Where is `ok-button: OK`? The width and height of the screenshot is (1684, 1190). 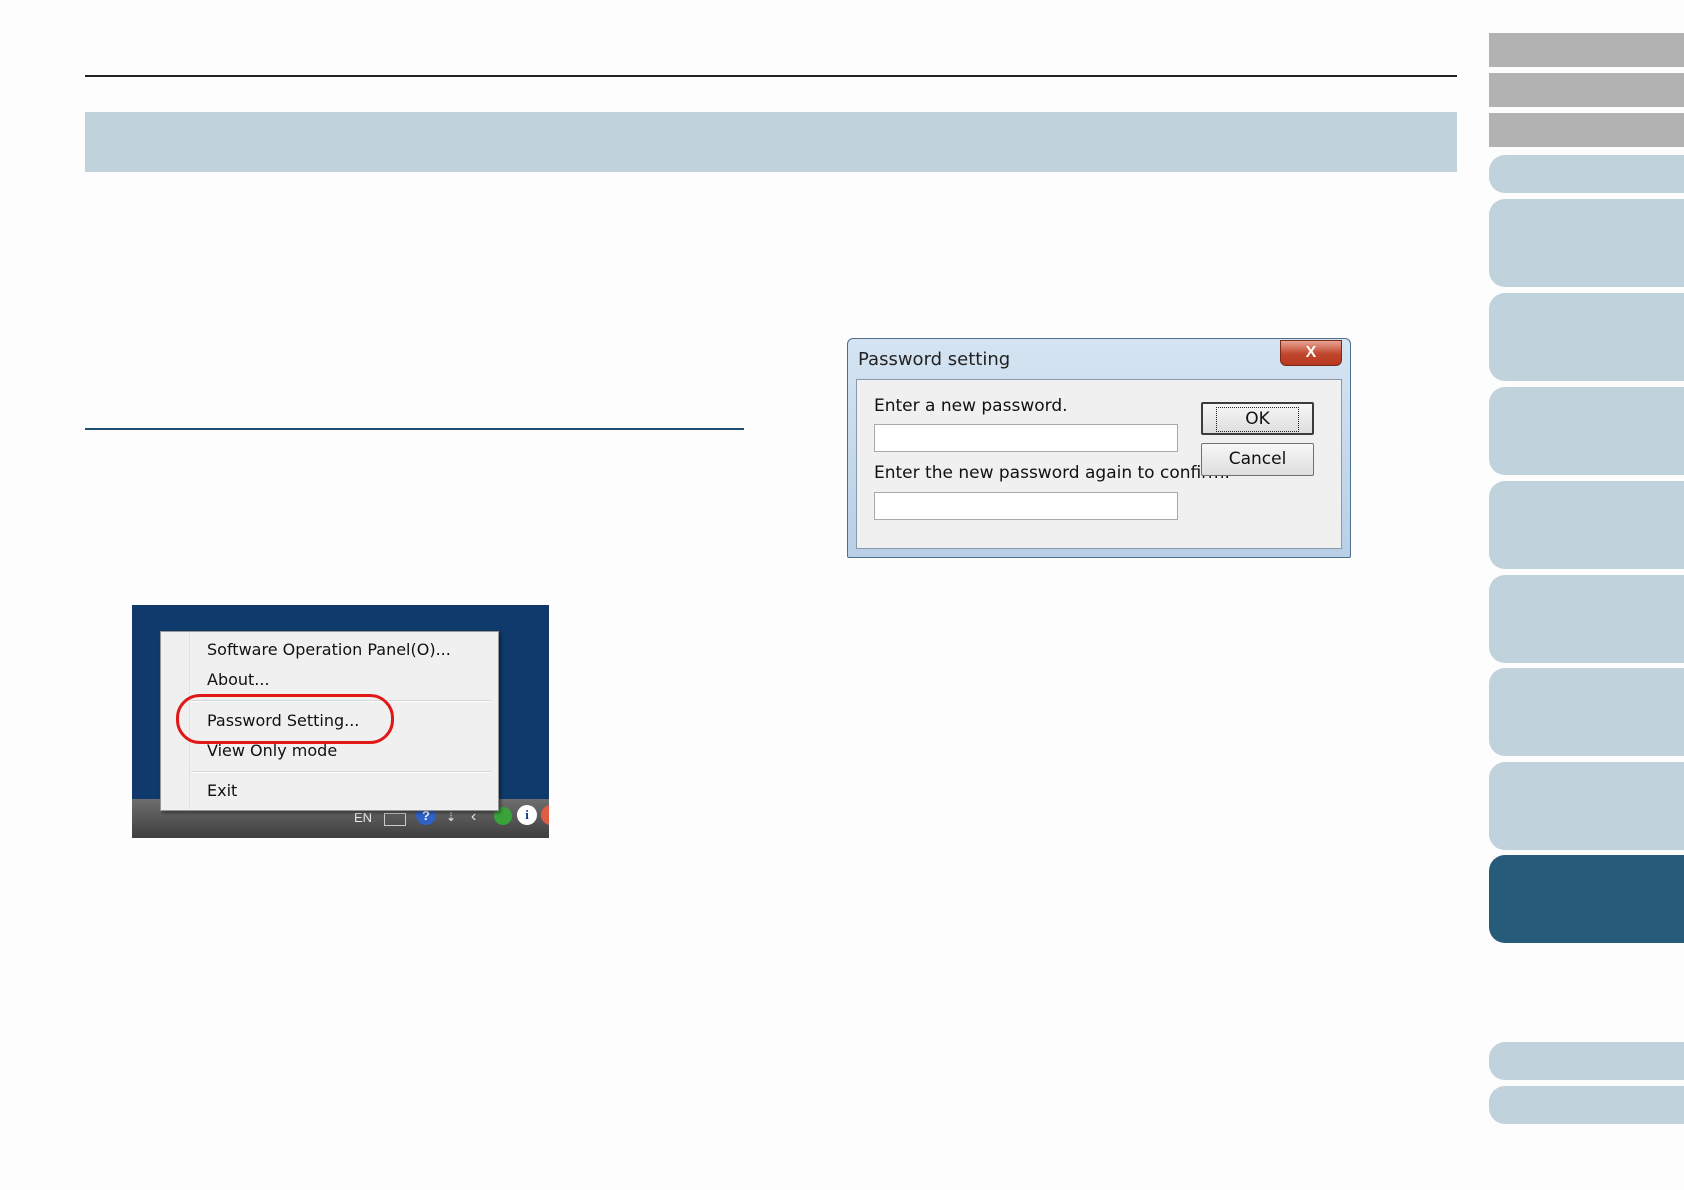
ok-button: OK is located at coordinates (1257, 418).